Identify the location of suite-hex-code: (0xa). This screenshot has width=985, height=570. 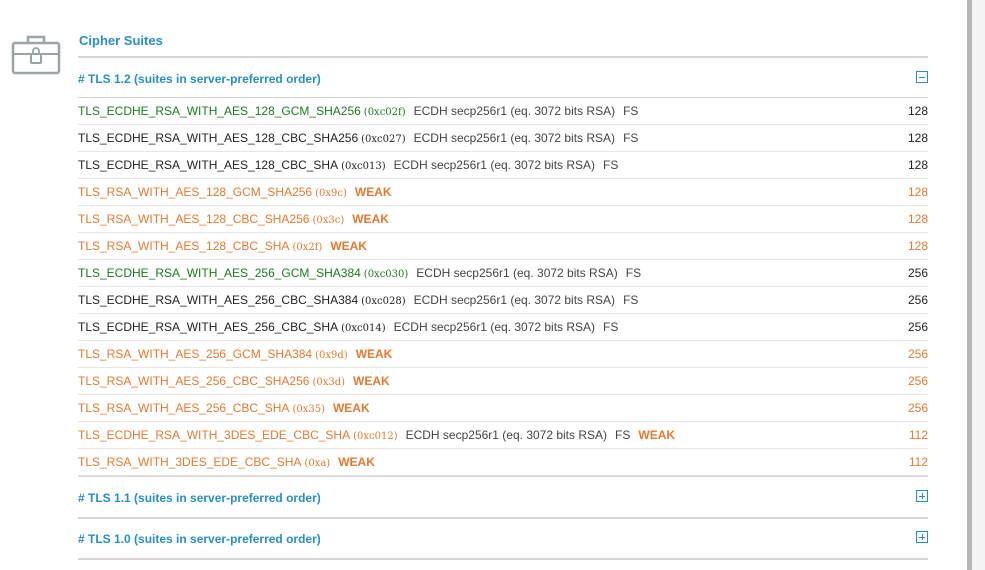
(317, 463).